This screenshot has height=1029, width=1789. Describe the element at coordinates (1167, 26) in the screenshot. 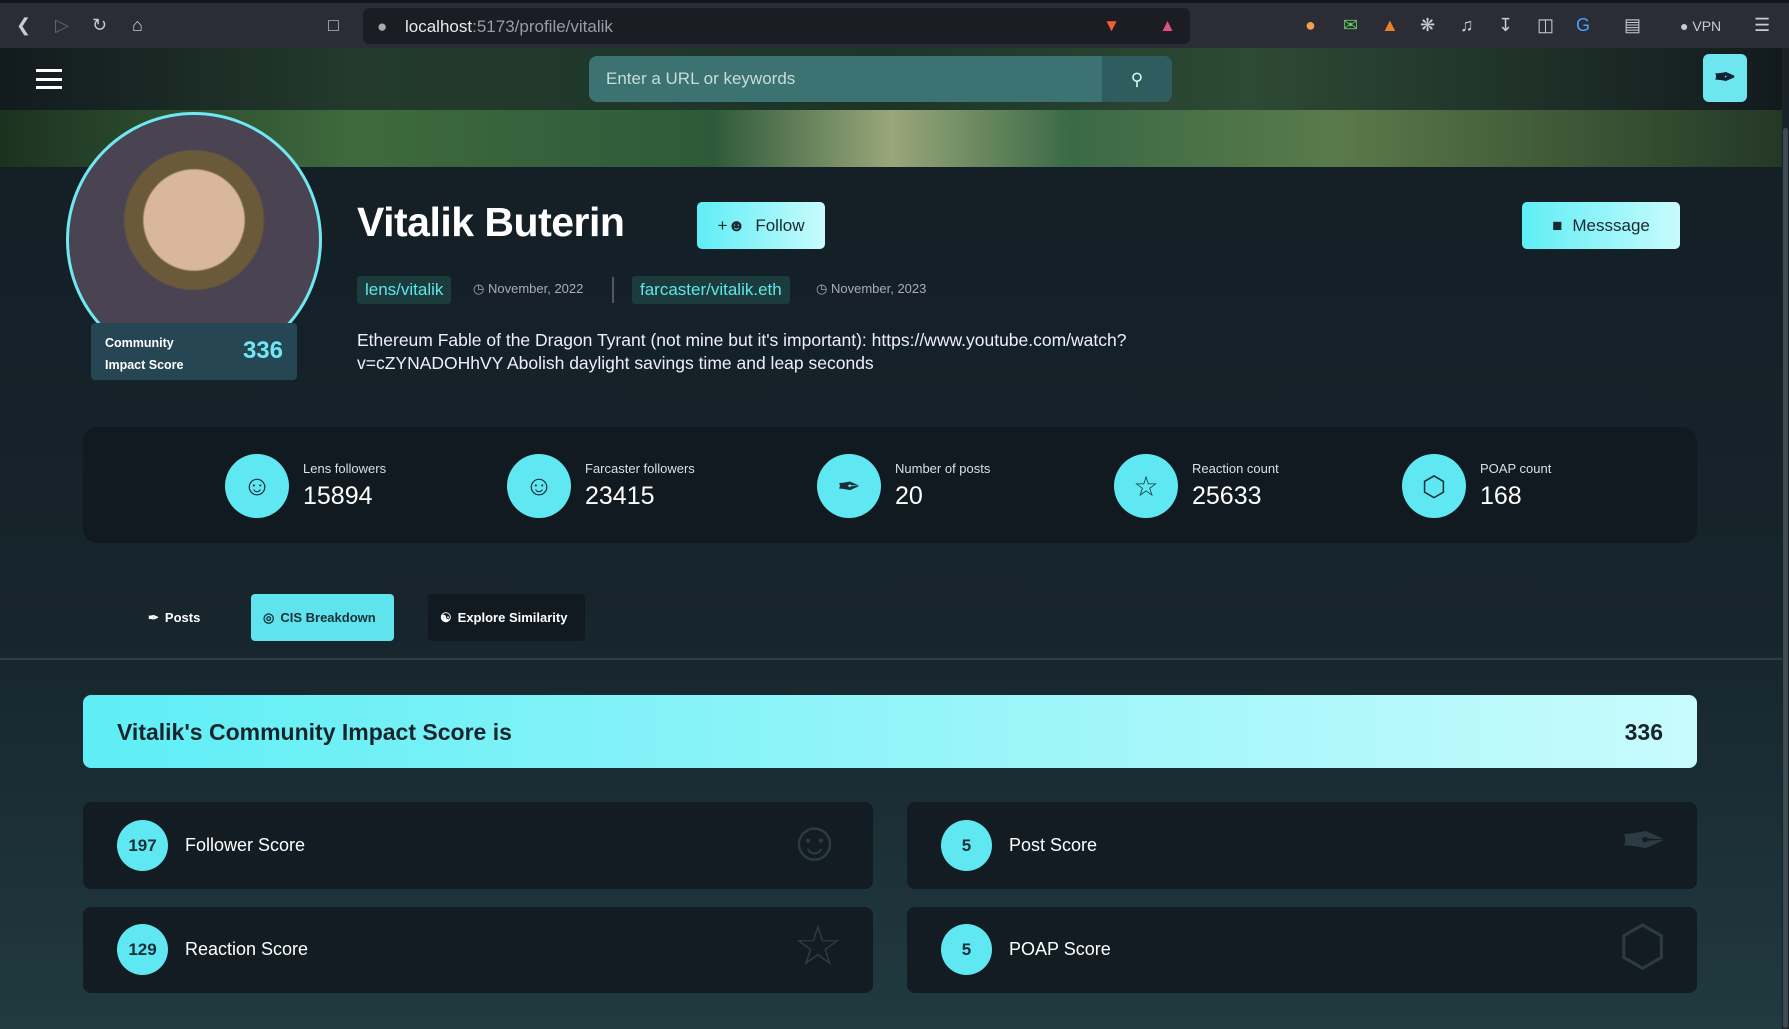

I see `brave-rewards-icon: ▲` at that location.